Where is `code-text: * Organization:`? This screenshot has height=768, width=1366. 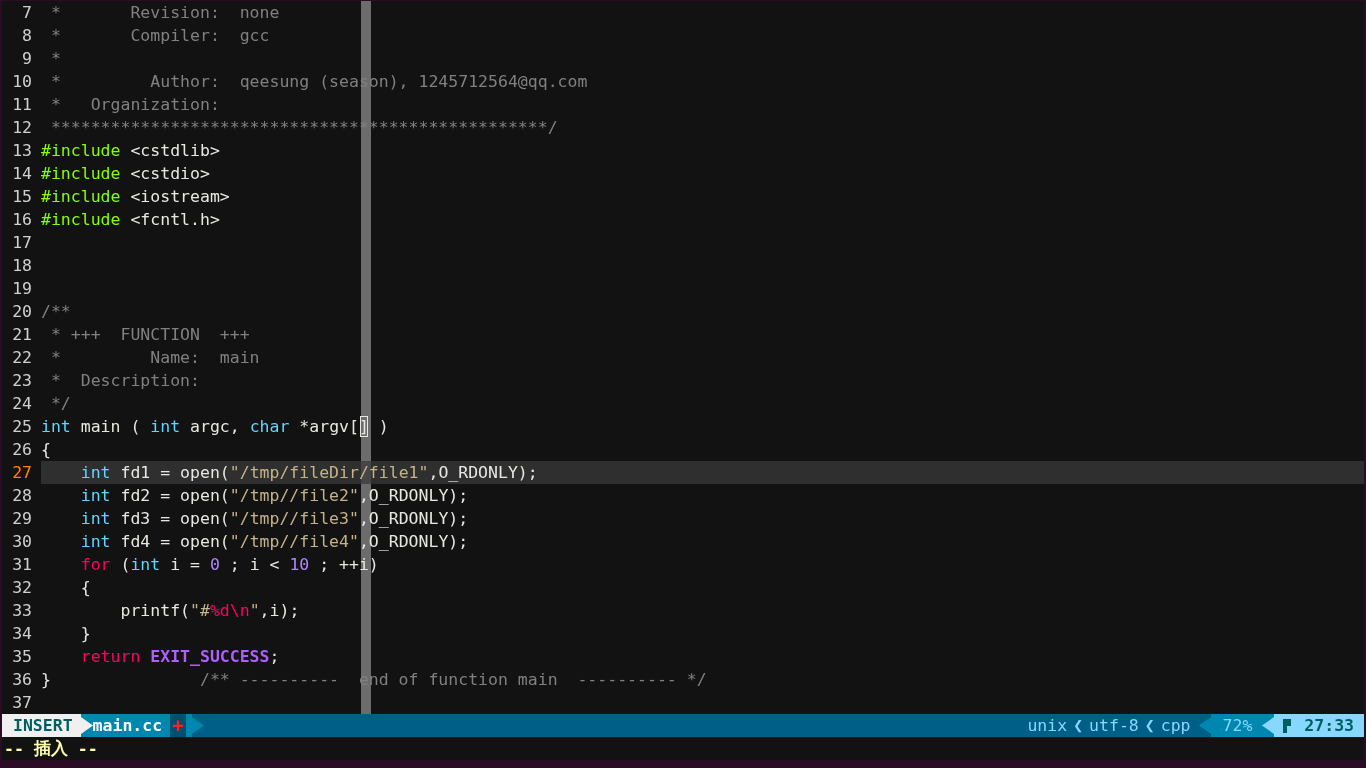
code-text: * Organization: is located at coordinates (134, 105).